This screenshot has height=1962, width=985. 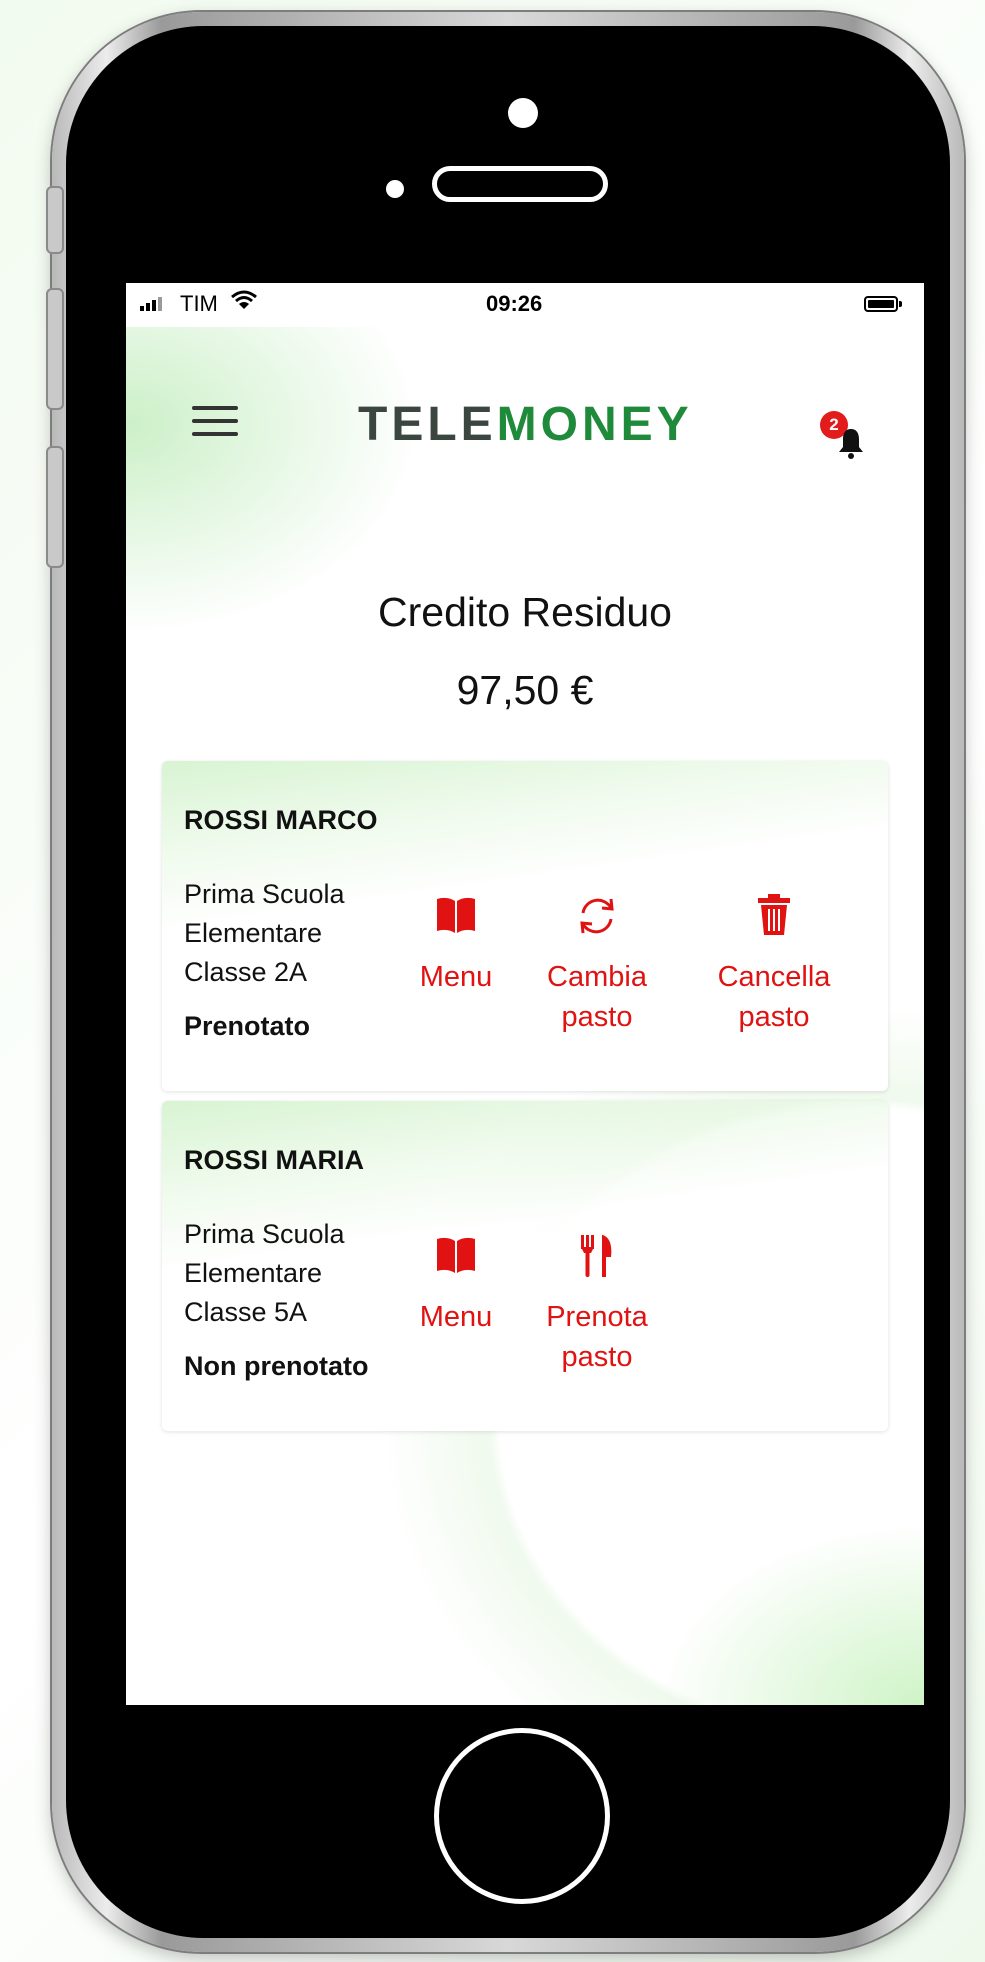 I want to click on side-button, so click(x=55, y=220).